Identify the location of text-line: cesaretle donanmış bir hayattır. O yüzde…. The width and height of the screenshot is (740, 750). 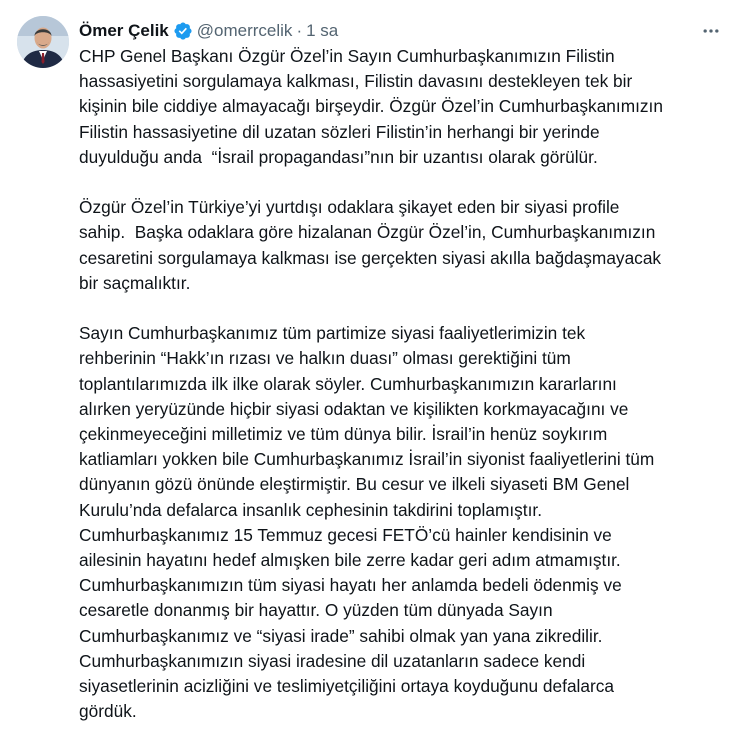
(316, 610).